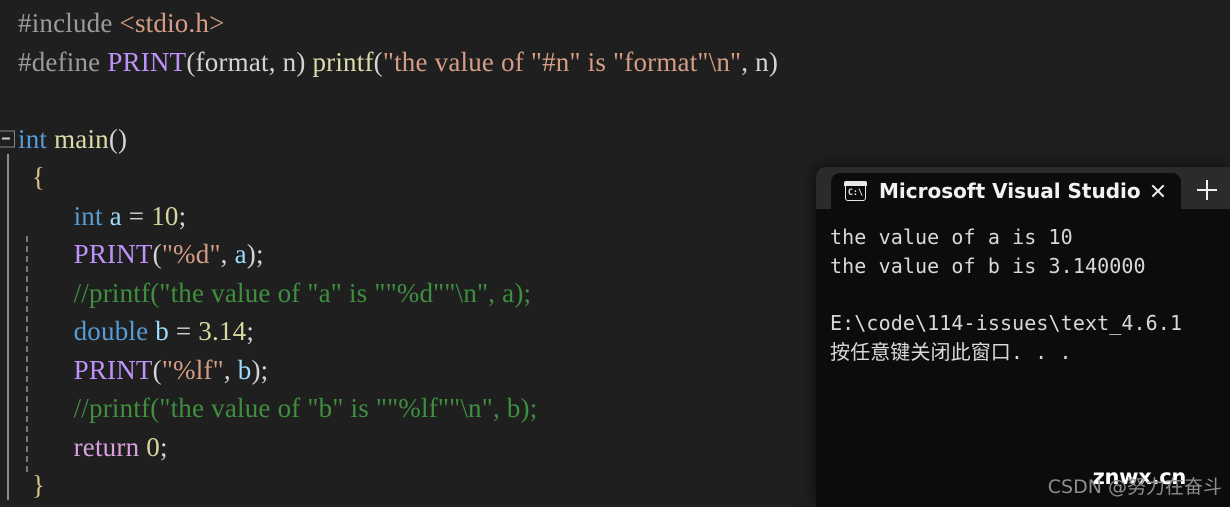  Describe the element at coordinates (615, 23) in the screenshot. I see `line-include: #include <stdio.h>` at that location.